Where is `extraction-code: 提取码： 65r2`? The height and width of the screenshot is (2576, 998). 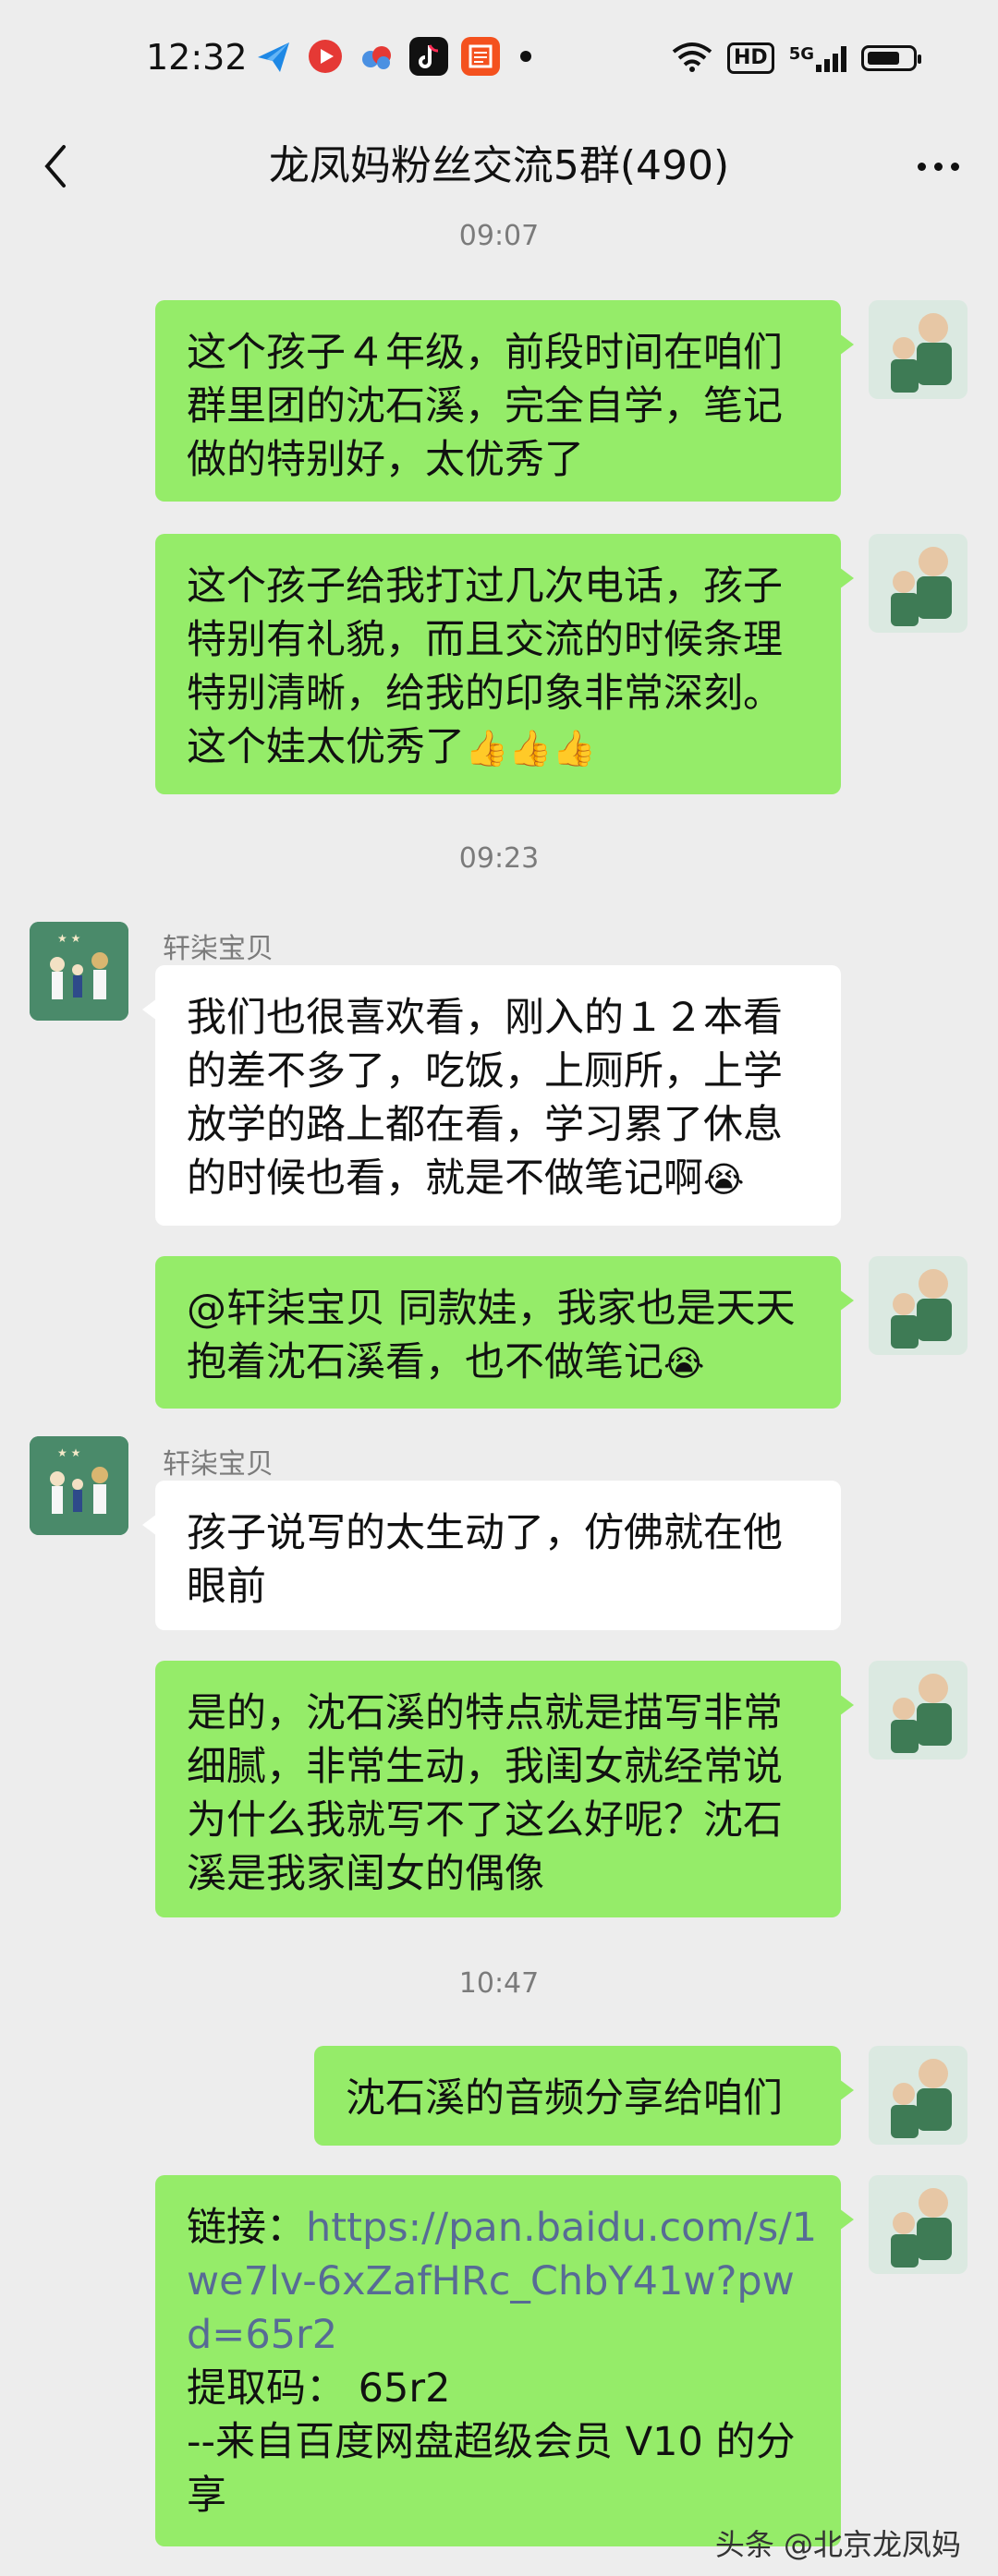
extraction-code: 提取码： 65r2 is located at coordinates (319, 2388).